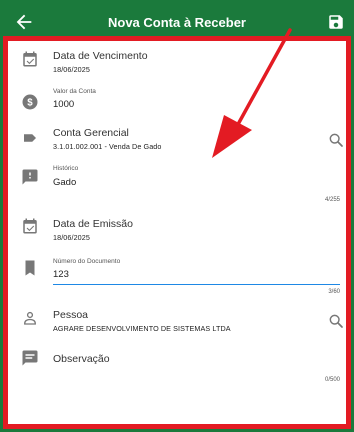 Image resolution: width=354 pixels, height=432 pixels. Describe the element at coordinates (81, 359) in the screenshot. I see `observacao-label: Observação` at that location.